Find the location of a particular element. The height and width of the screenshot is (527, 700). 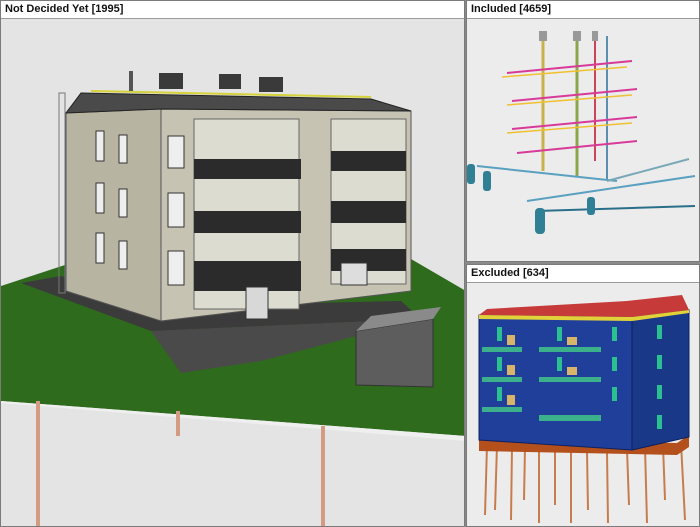

not-decided-view-title: Not Decided Yet [1995] is located at coordinates (232, 10).